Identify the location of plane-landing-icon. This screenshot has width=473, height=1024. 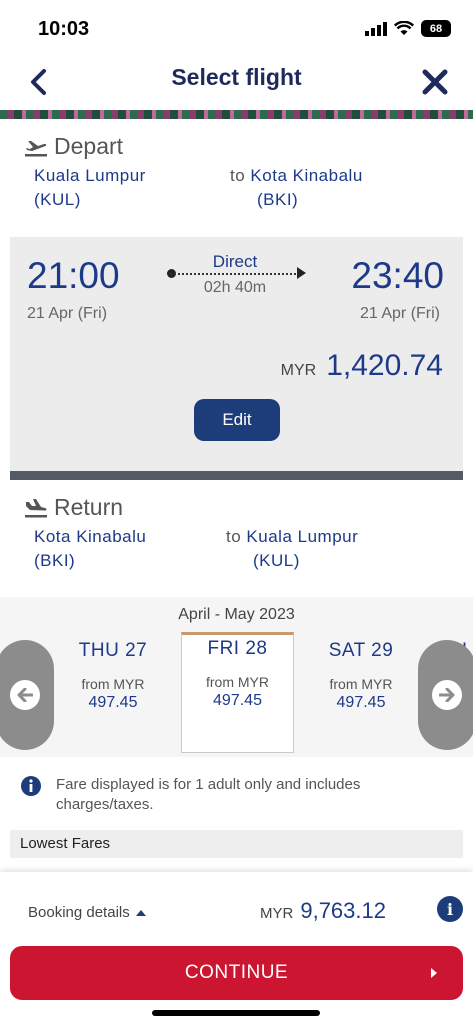
(36, 507).